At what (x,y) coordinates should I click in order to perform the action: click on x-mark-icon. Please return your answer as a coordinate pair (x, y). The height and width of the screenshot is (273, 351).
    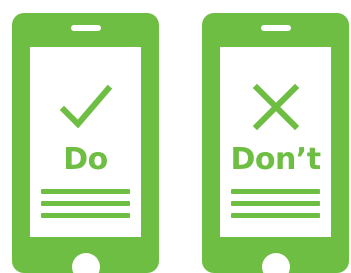
    Looking at the image, I should click on (276, 107).